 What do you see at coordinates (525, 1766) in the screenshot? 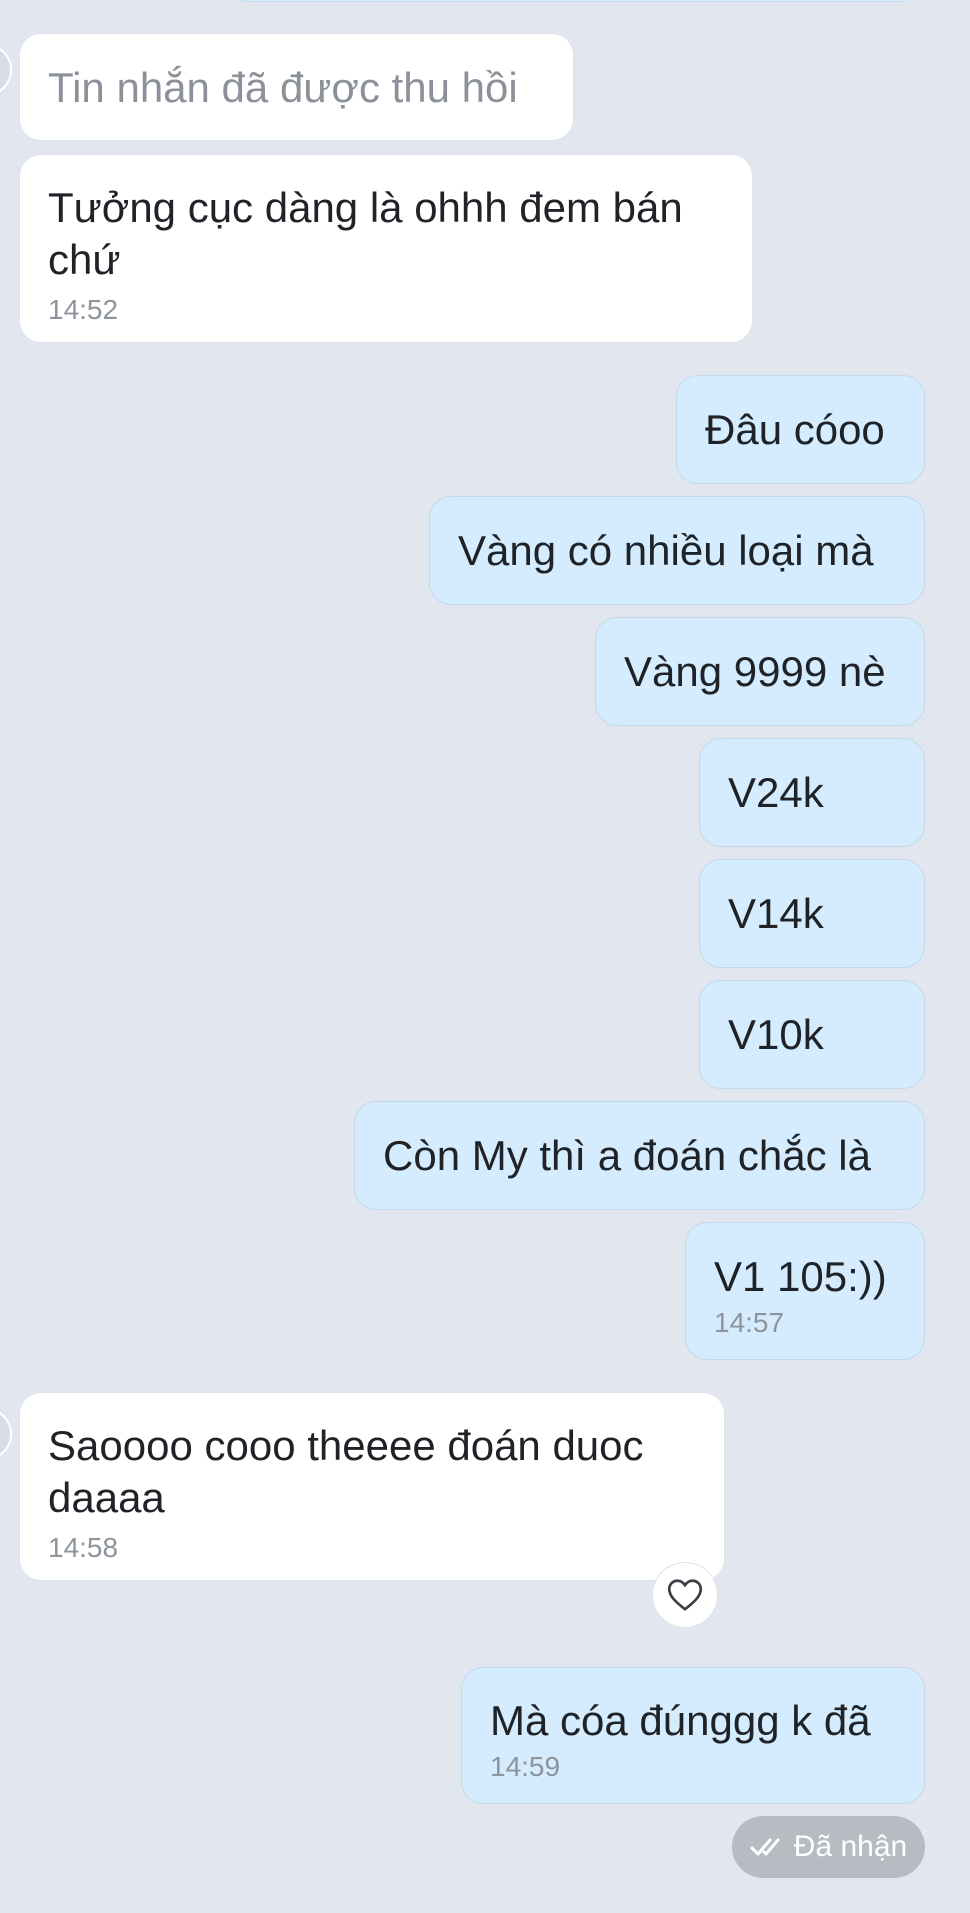
I see `message-time: 14:59` at bounding box center [525, 1766].